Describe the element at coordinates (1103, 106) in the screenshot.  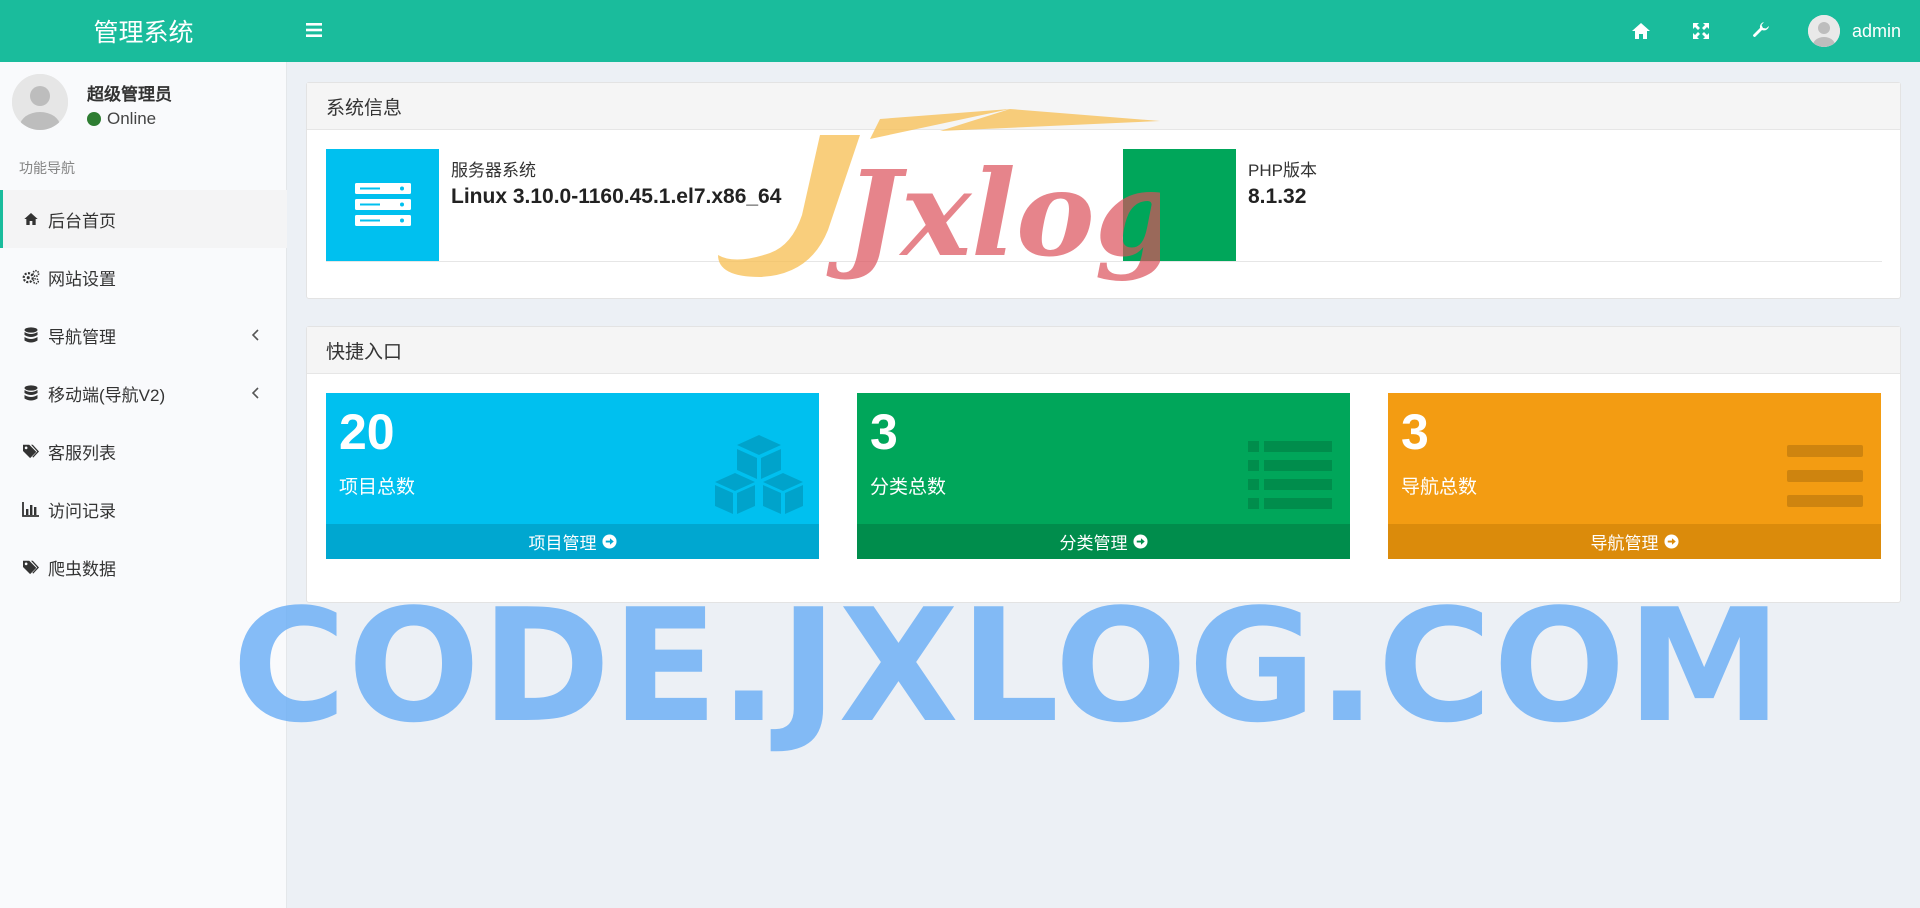
I see `box-title: 系统信息` at that location.